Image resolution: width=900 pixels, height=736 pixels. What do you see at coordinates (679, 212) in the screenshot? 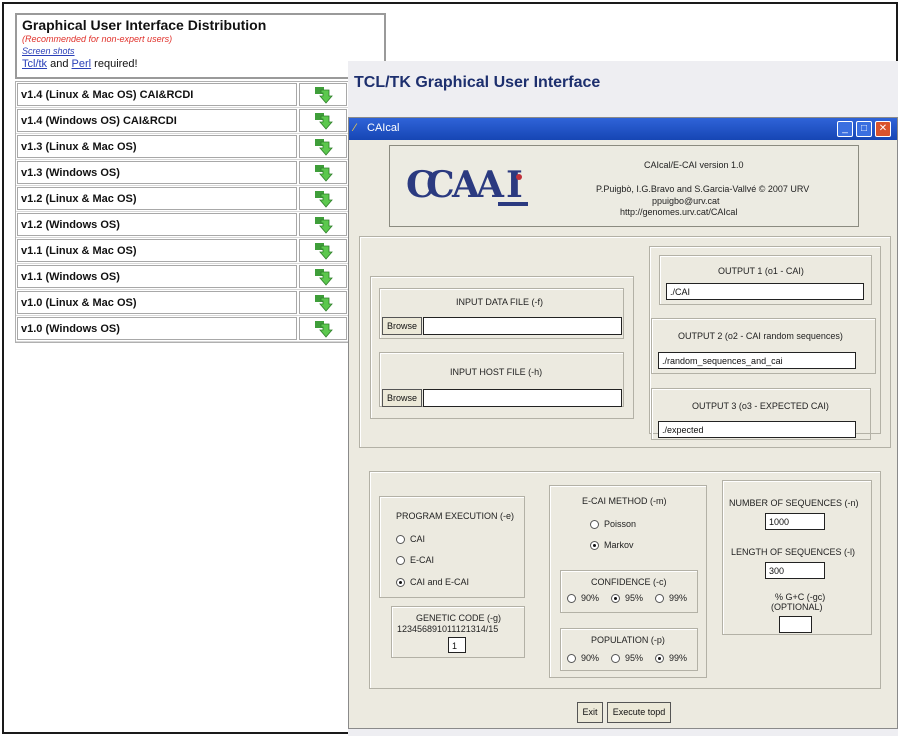
I see `about-url: http://genomes.urv.cat/CAIcal` at bounding box center [679, 212].